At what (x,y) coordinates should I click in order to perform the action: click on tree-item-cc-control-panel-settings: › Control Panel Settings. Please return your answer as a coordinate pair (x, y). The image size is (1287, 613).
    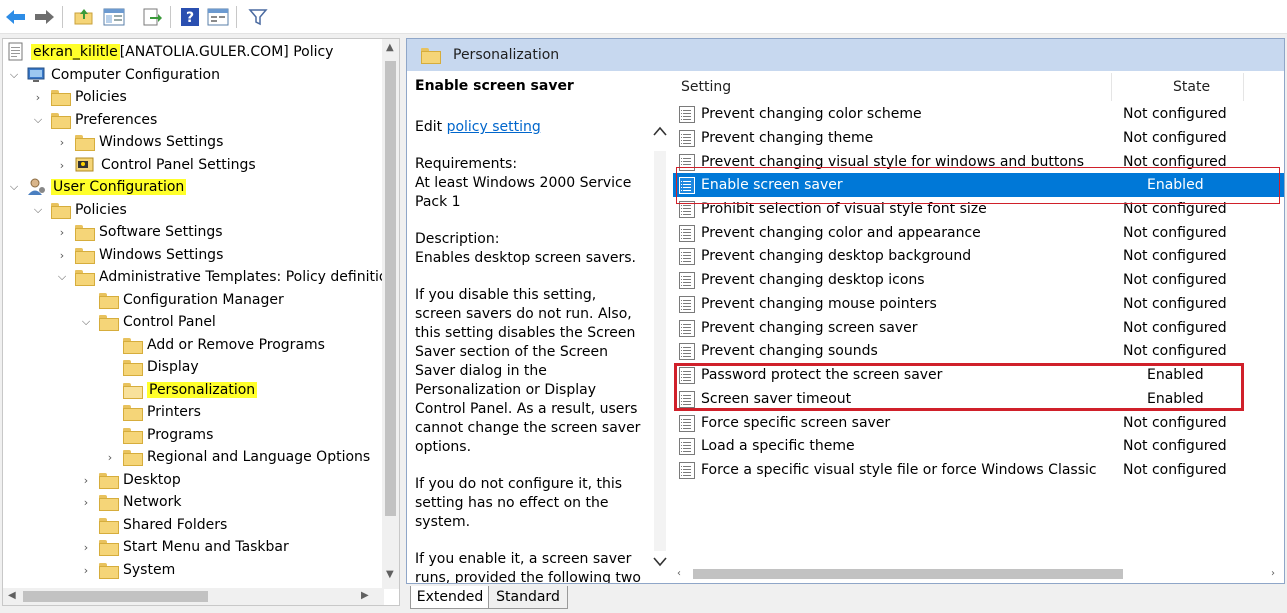
    Looking at the image, I should click on (155, 165).